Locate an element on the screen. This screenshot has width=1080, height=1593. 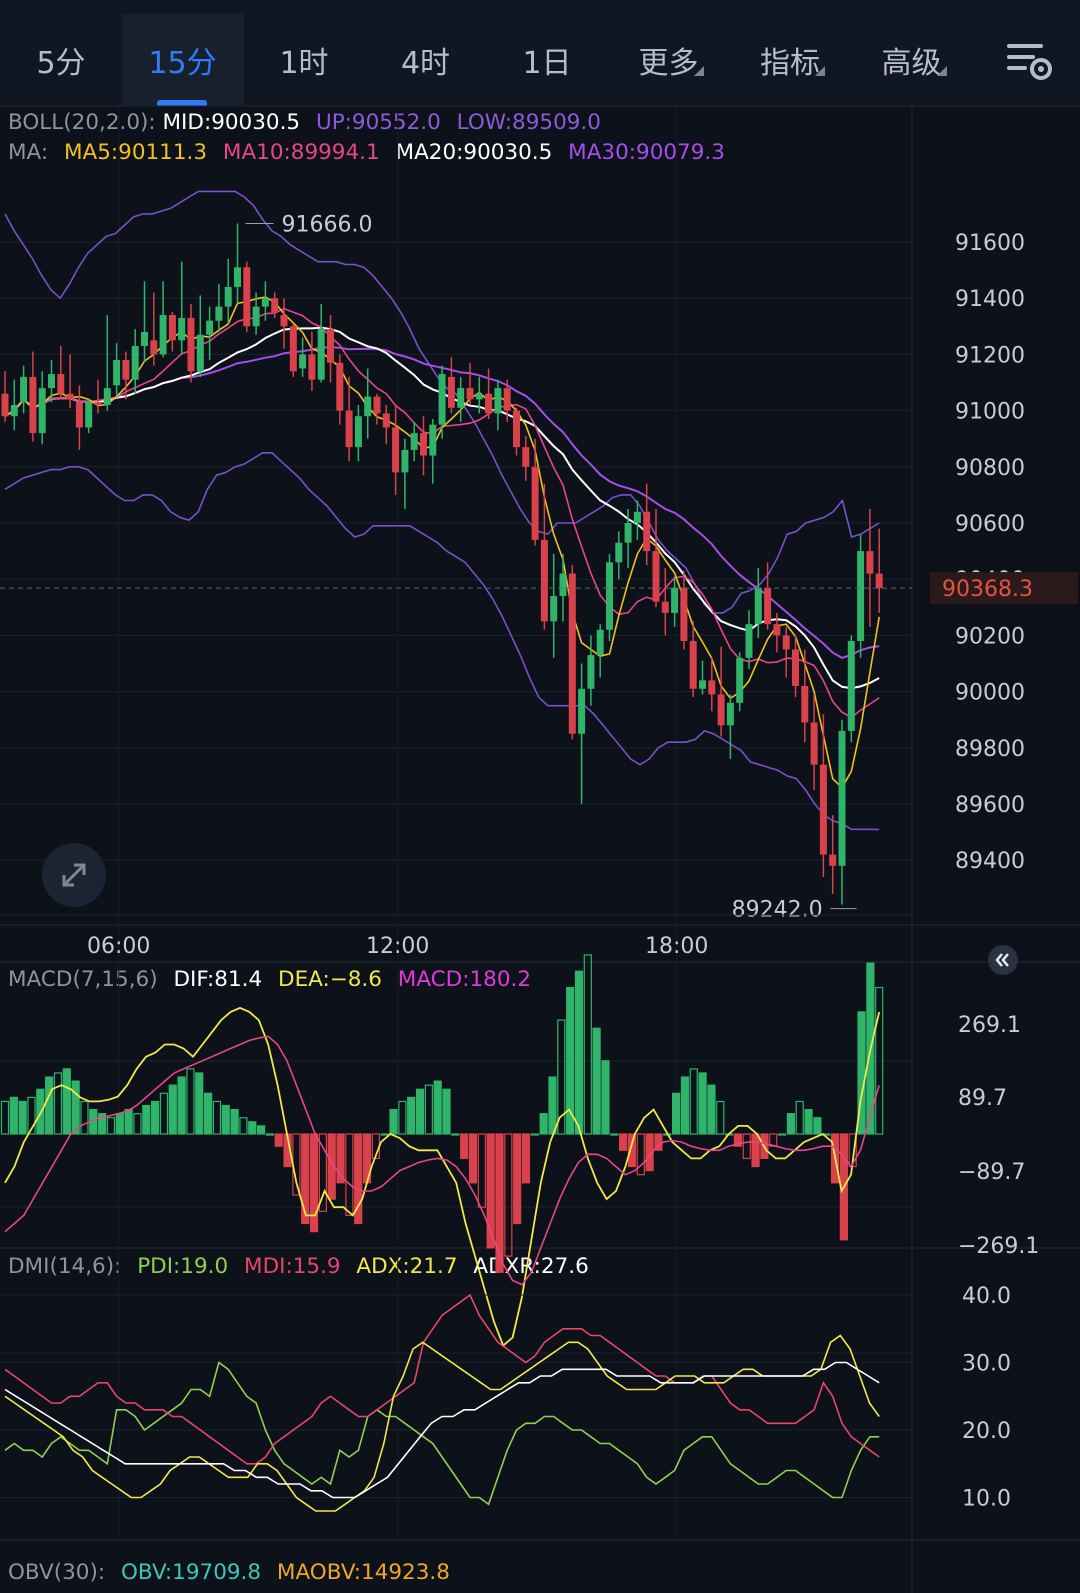
low-price-label: 89242.0 is located at coordinates (777, 910).